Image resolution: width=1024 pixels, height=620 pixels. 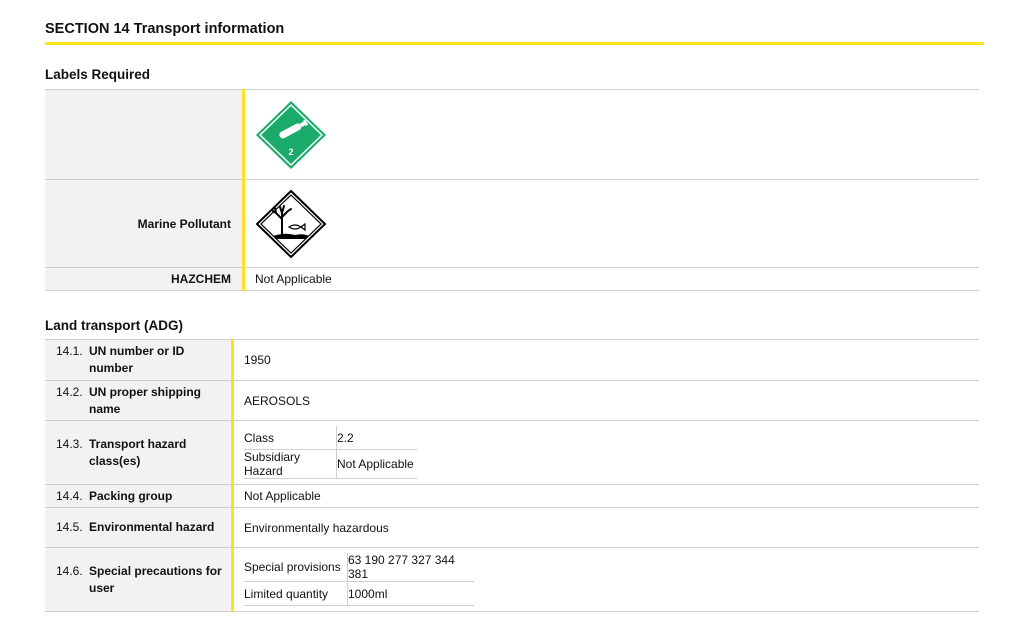 I want to click on transport-row-label: 14.4. Packing group, so click(x=139, y=496).